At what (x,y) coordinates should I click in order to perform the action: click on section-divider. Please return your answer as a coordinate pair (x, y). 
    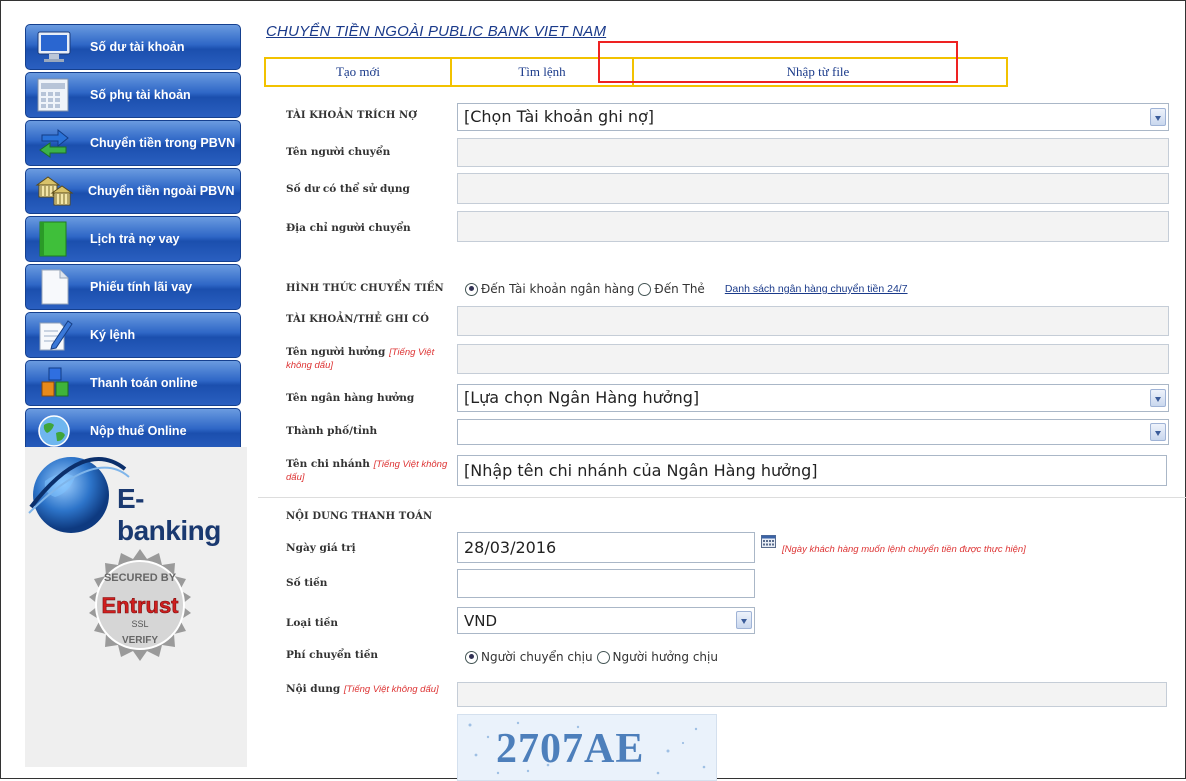
    Looking at the image, I should click on (722, 497).